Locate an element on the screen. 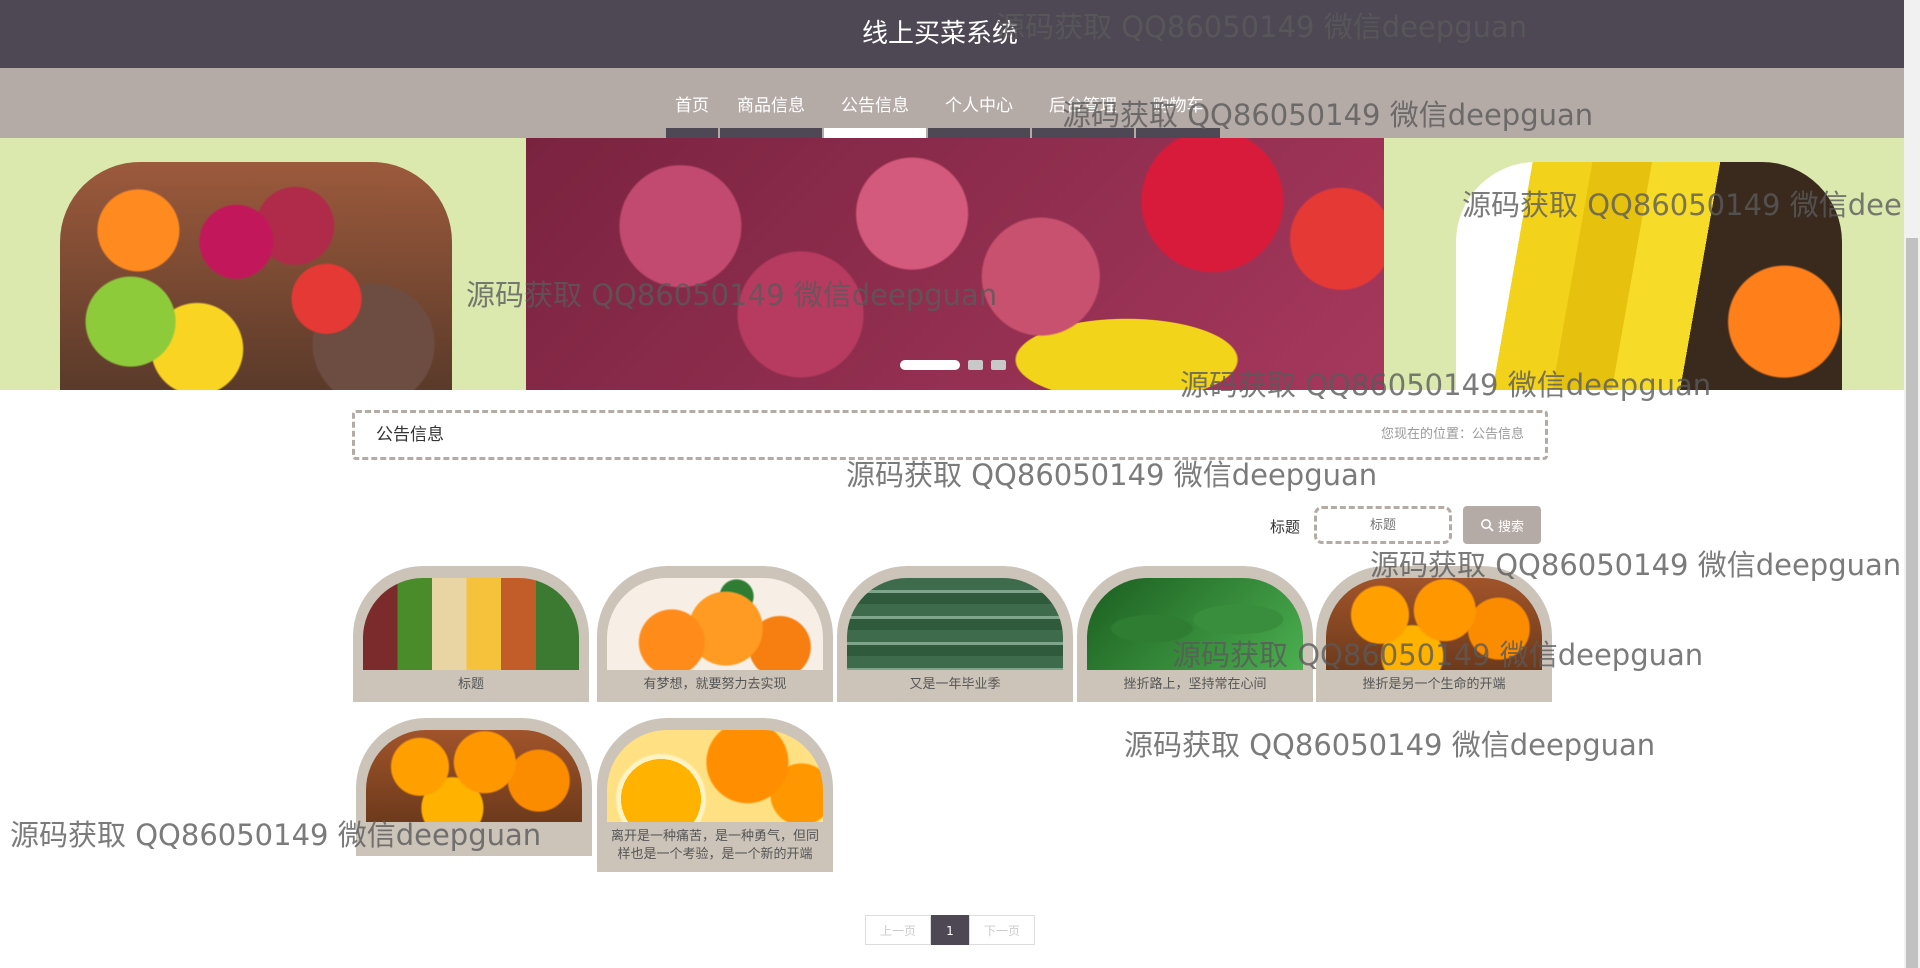 This screenshot has height=968, width=1920. search-input is located at coordinates (1383, 525).